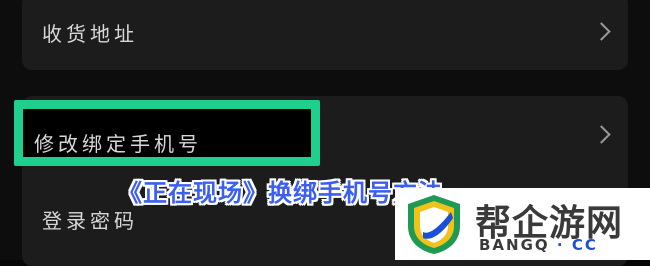 This screenshot has height=266, width=650. I want to click on watermark-domain-right: CC, so click(584, 245).